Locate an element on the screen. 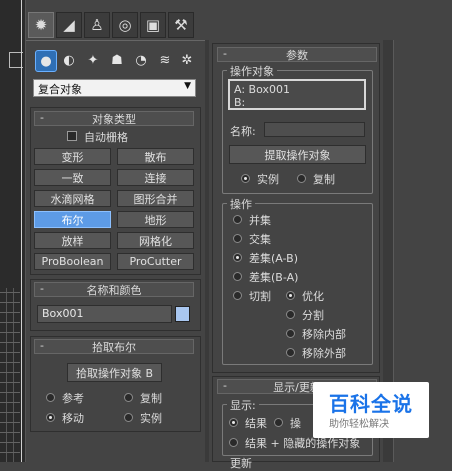 Image resolution: width=452 pixels, height=471 pixels. procutter-button: ProCutter is located at coordinates (155, 261).